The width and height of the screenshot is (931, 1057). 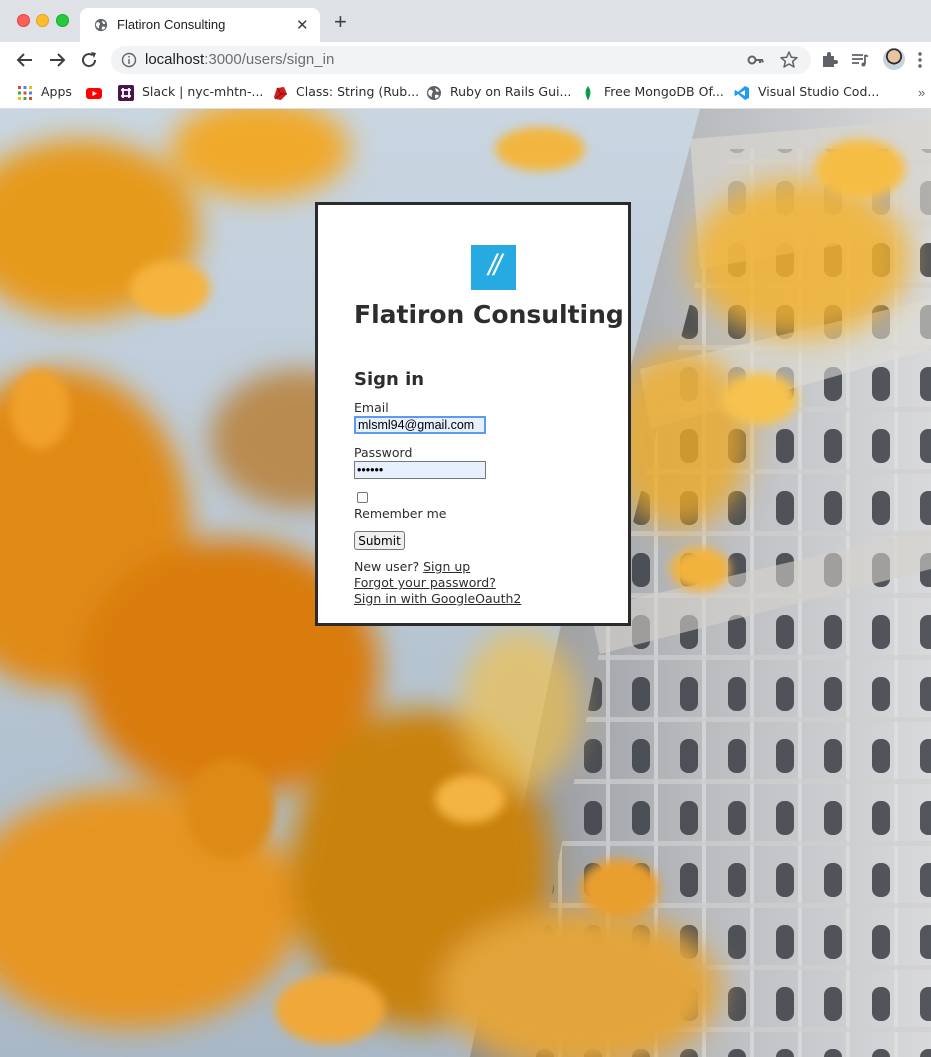 What do you see at coordinates (400, 513) in the screenshot?
I see `remember-me-label: Remember me` at bounding box center [400, 513].